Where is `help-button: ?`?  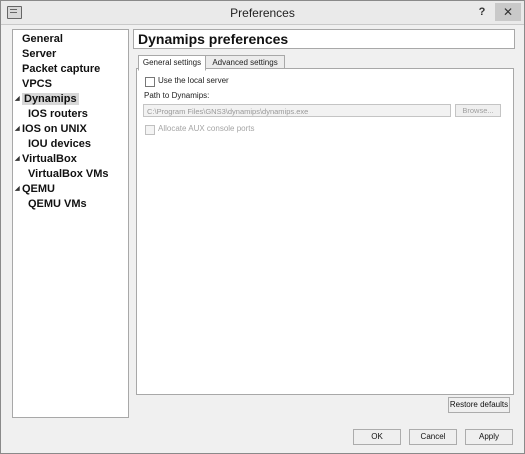
help-button: ? is located at coordinates (482, 12).